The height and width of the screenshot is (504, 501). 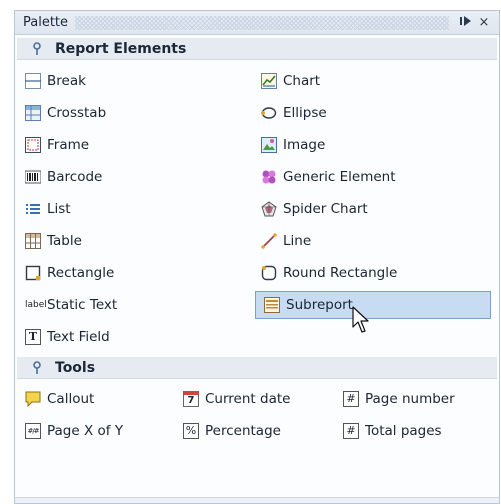 What do you see at coordinates (371, 177) in the screenshot?
I see `palette-item-generic-element: Generic Element` at bounding box center [371, 177].